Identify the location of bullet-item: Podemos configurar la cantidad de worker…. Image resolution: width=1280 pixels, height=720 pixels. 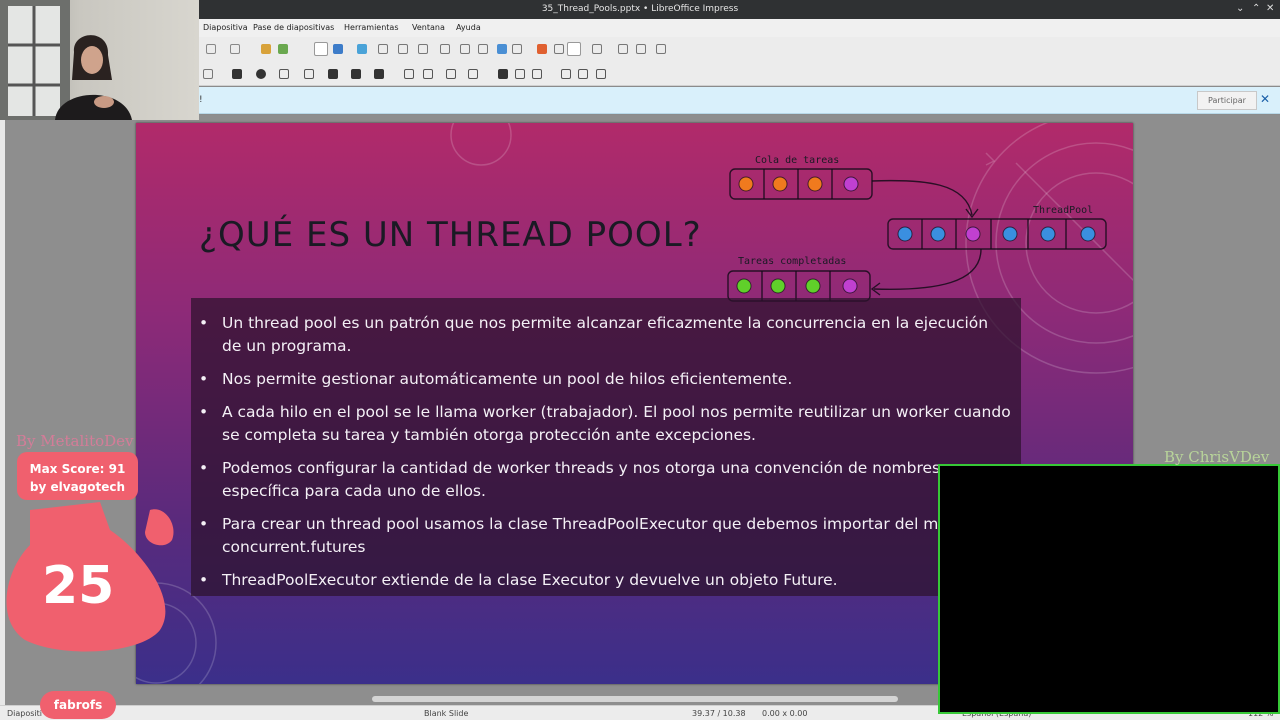
(605, 480).